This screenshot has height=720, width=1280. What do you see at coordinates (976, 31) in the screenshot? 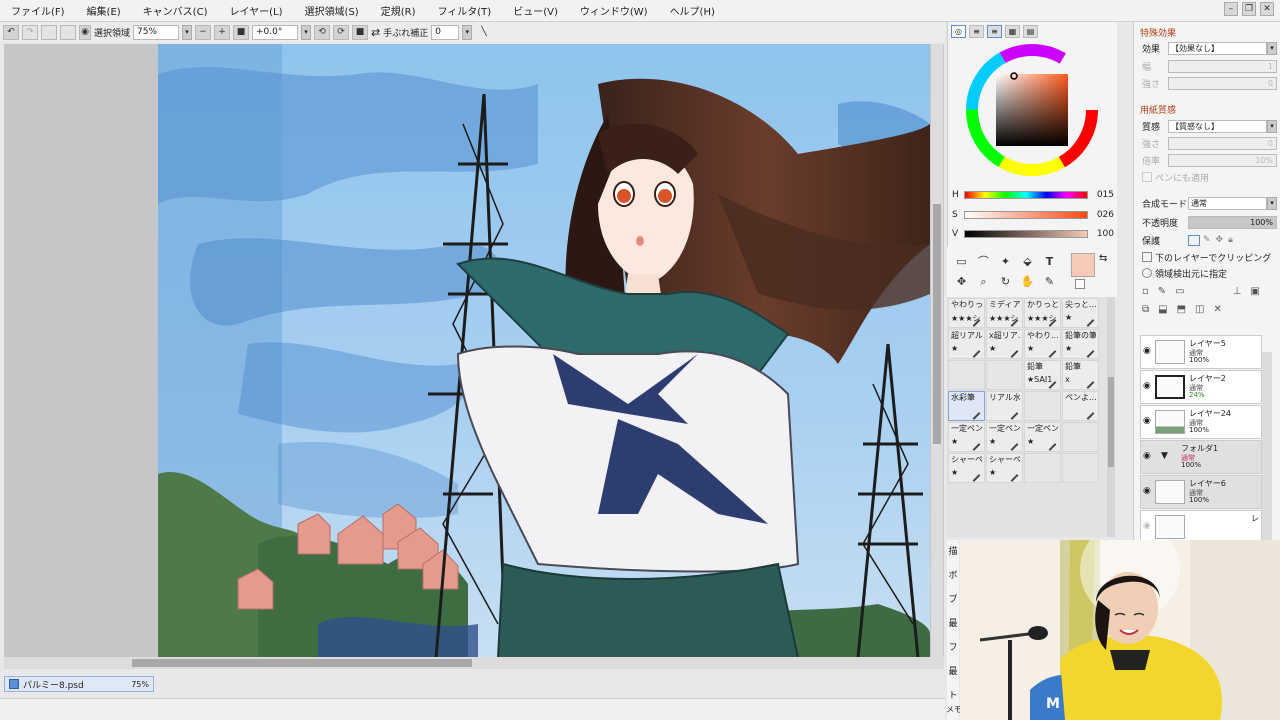
I see `rgb-slider-tab-icon: ≡` at bounding box center [976, 31].